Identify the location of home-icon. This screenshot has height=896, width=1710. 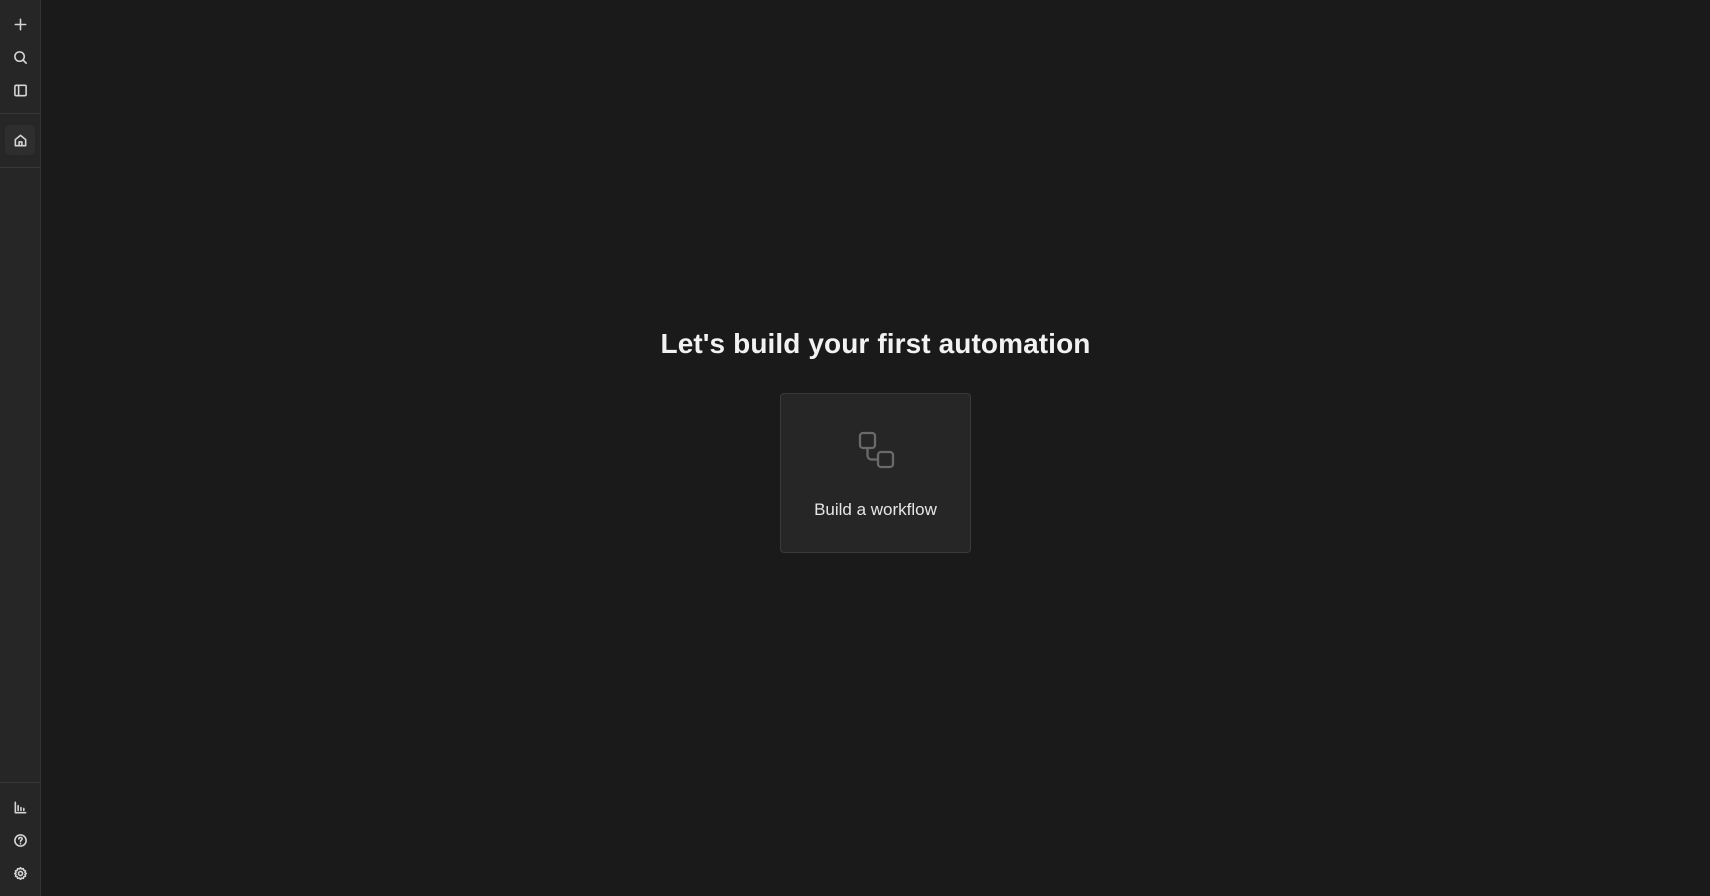
(20, 140).